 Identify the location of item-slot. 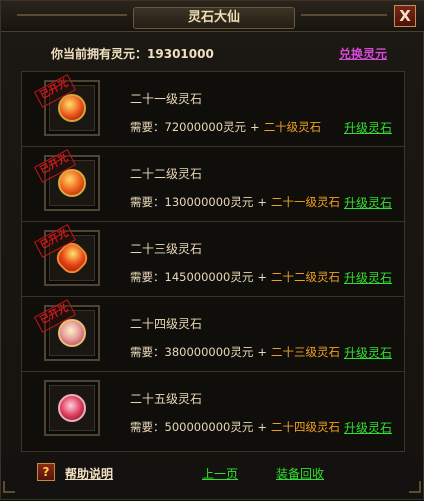
(72, 408).